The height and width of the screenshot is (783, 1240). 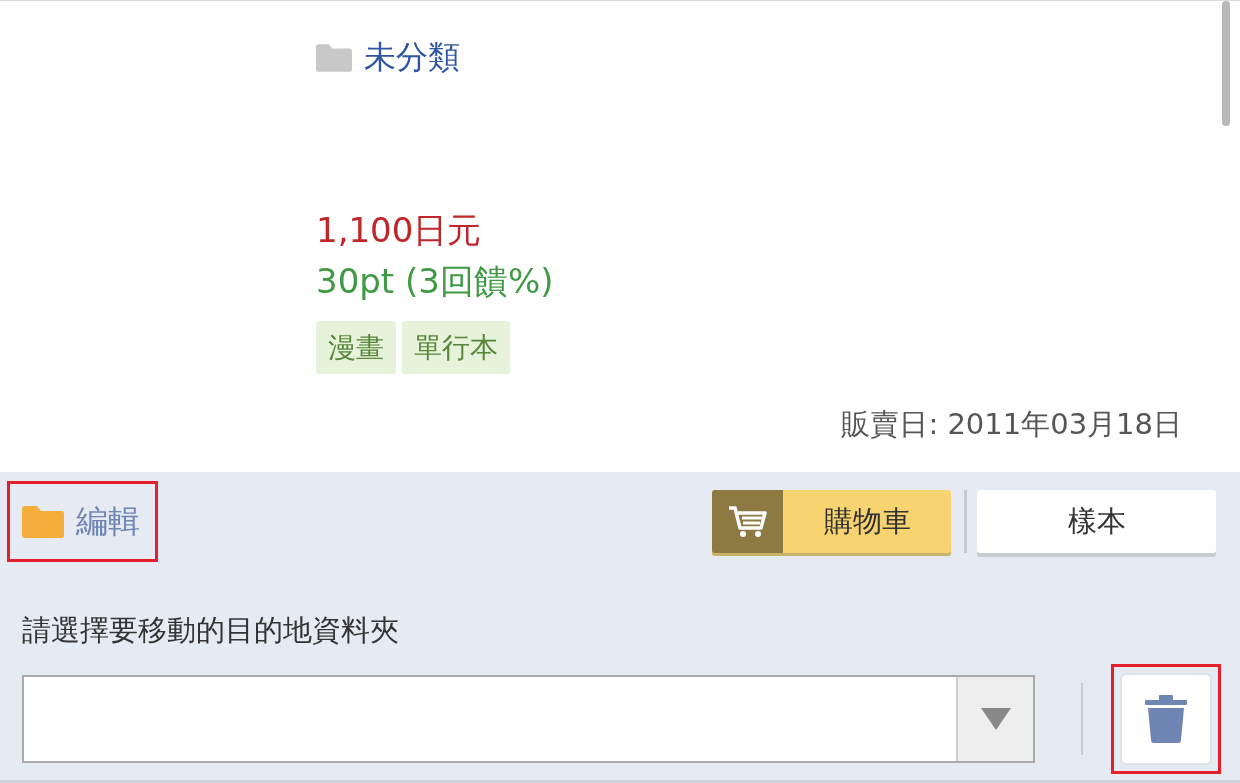 What do you see at coordinates (831, 521) in the screenshot?
I see `cart-button: 購物車` at bounding box center [831, 521].